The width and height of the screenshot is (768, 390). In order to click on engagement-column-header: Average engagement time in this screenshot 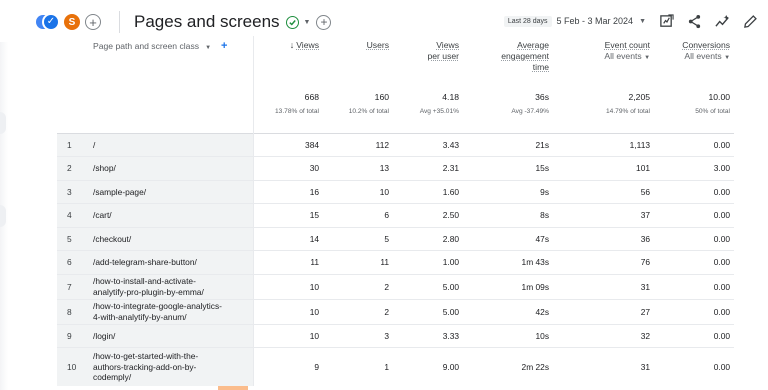, I will do `click(508, 61)`.